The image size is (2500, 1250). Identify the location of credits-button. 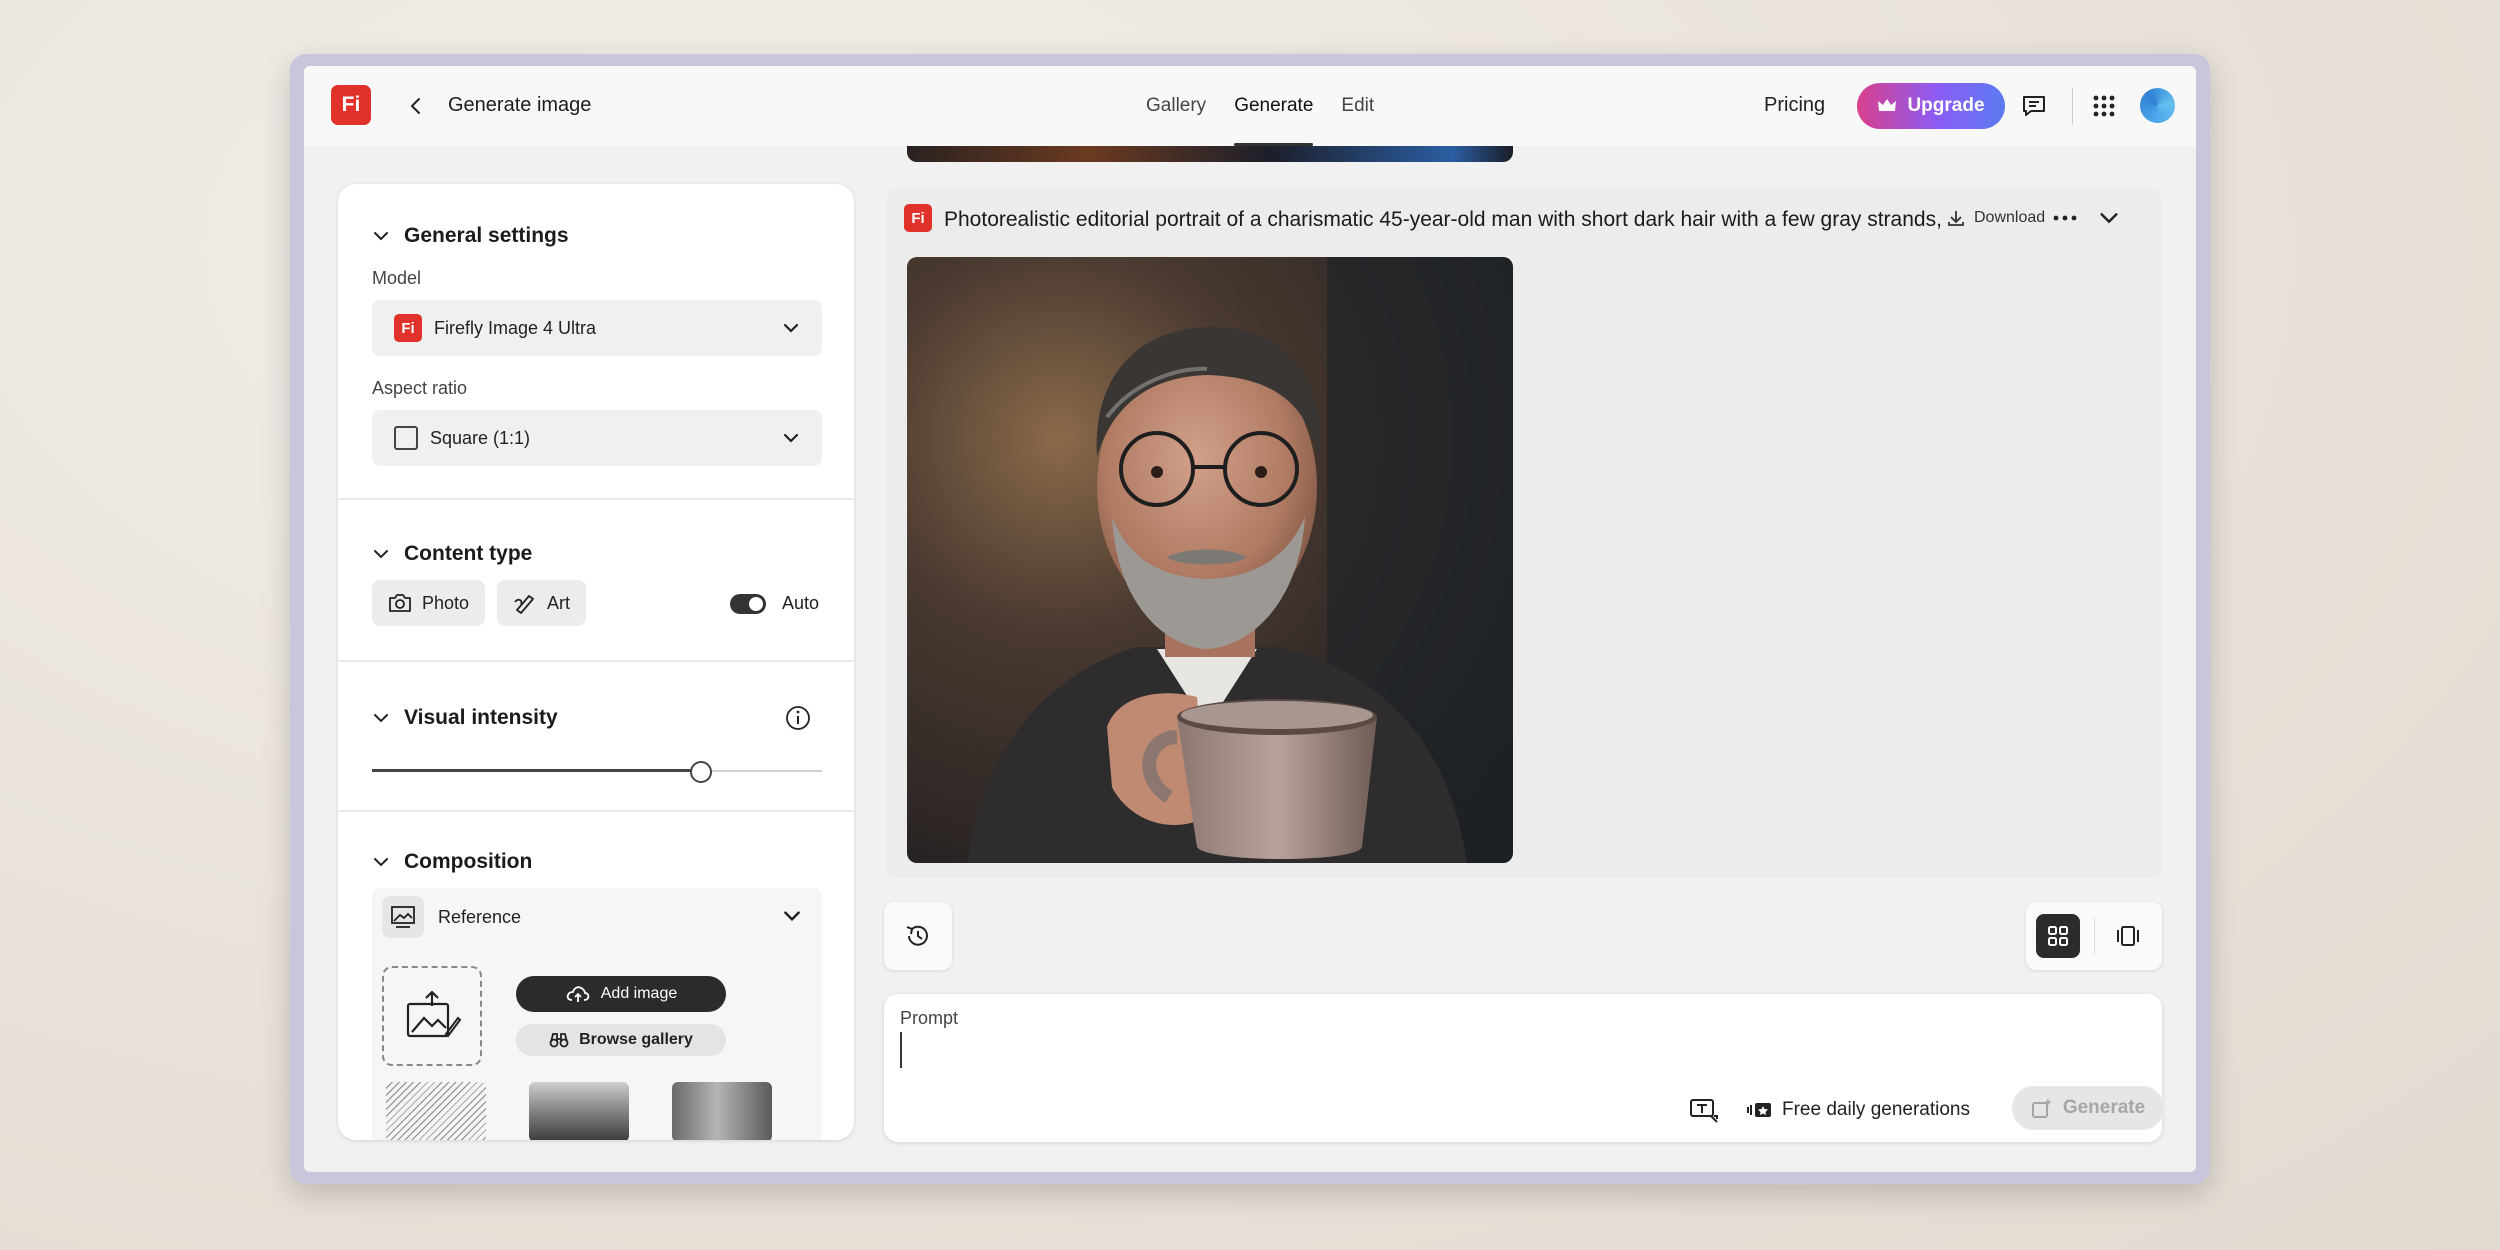
(1760, 1110).